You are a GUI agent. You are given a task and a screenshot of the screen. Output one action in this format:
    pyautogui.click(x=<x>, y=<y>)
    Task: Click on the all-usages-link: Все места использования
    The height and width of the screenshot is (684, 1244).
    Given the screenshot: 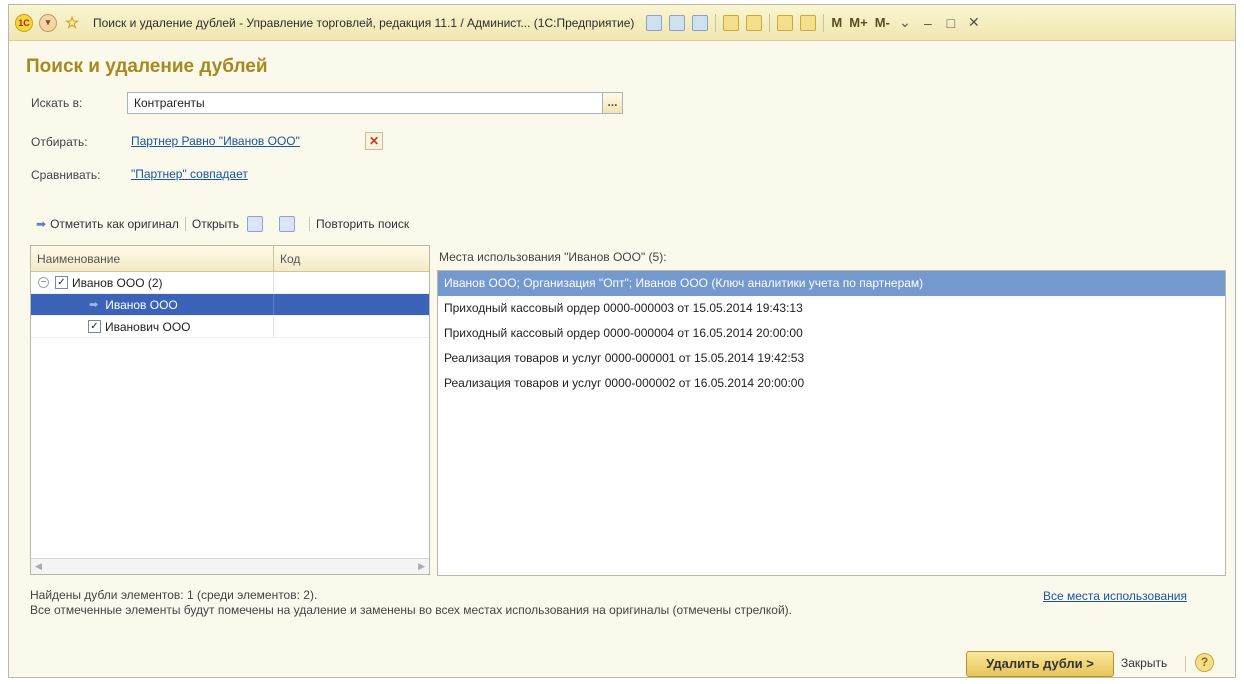 What is the action you would take?
    pyautogui.click(x=1115, y=596)
    